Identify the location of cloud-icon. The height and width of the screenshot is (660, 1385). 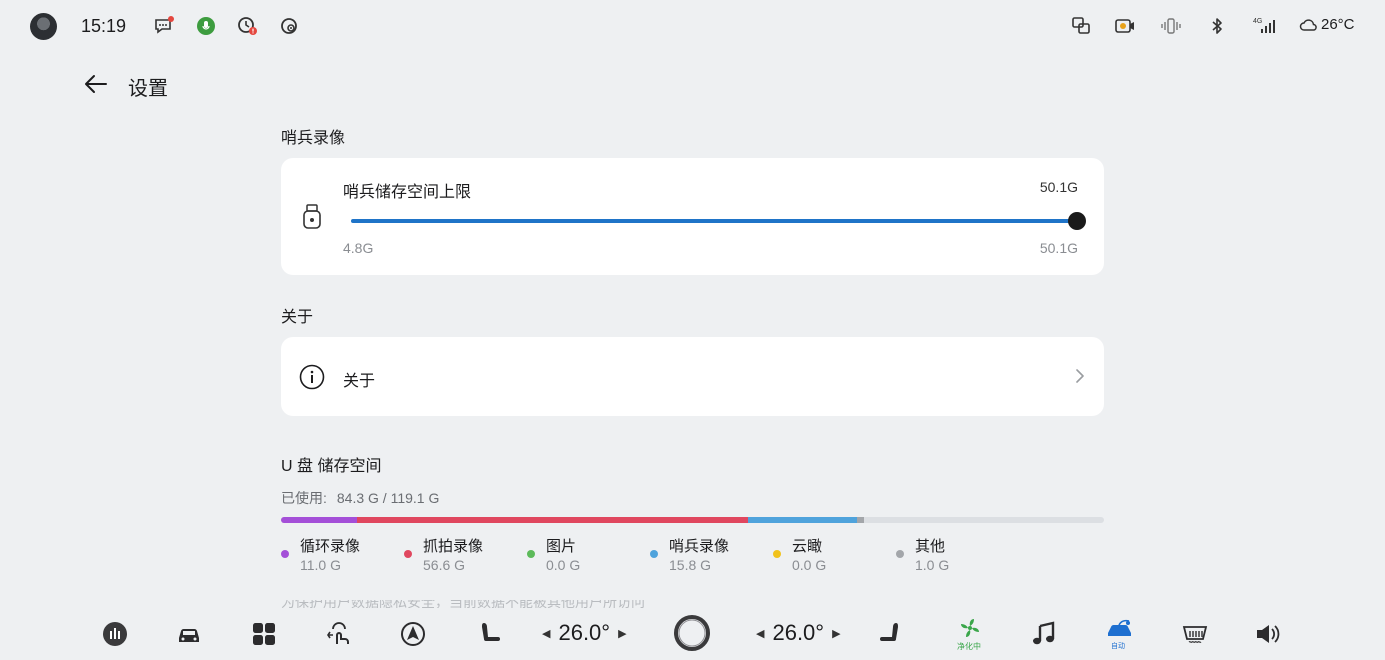
(1308, 24).